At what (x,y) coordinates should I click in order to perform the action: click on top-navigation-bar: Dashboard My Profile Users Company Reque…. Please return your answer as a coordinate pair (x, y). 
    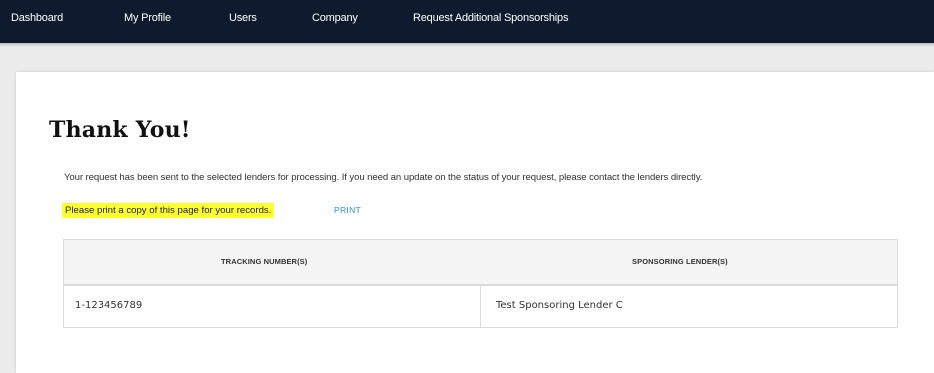
    Looking at the image, I should click on (467, 21).